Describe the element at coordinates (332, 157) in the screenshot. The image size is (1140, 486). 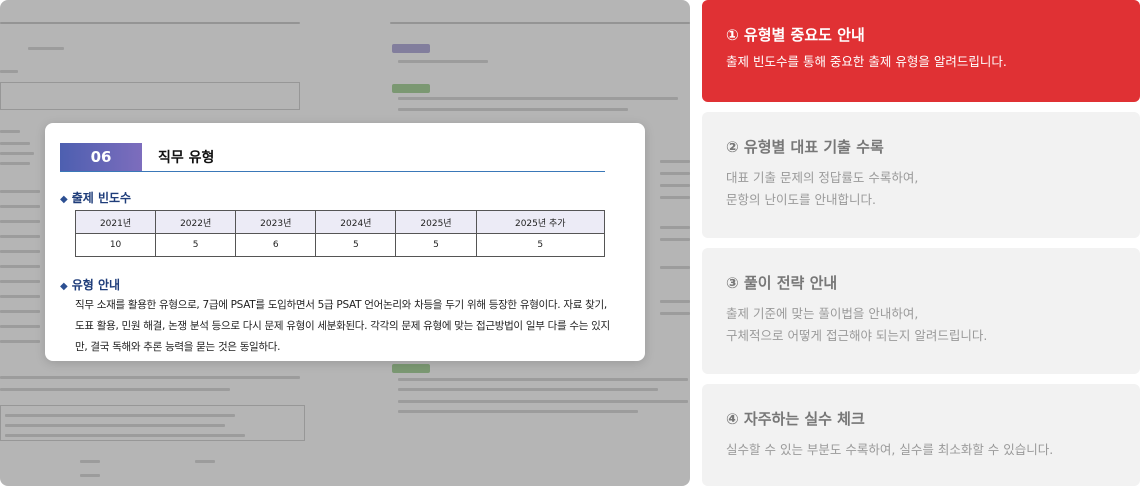
I see `section-header: 06 직무 유형` at that location.